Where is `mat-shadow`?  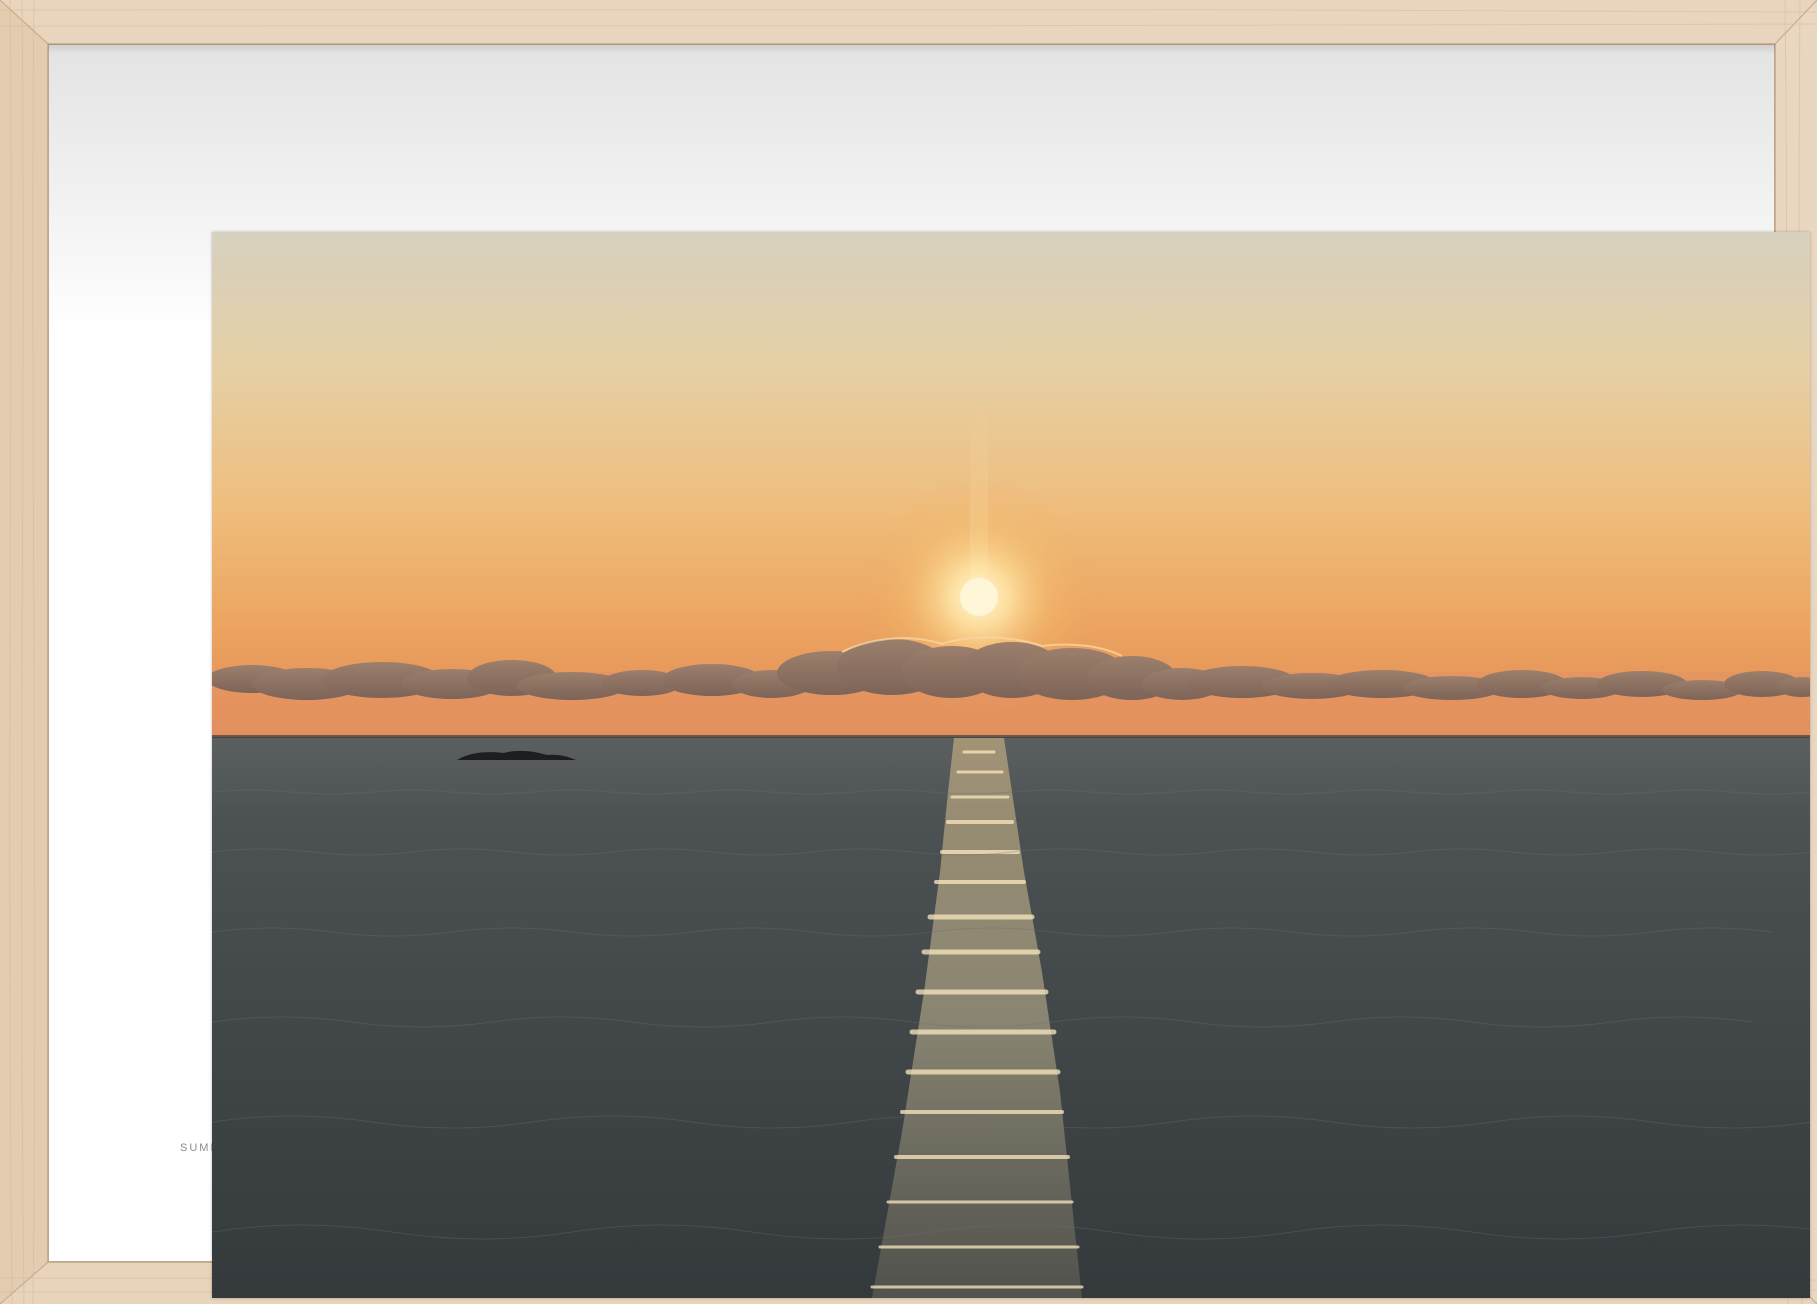
mat-shadow is located at coordinates (911, 49).